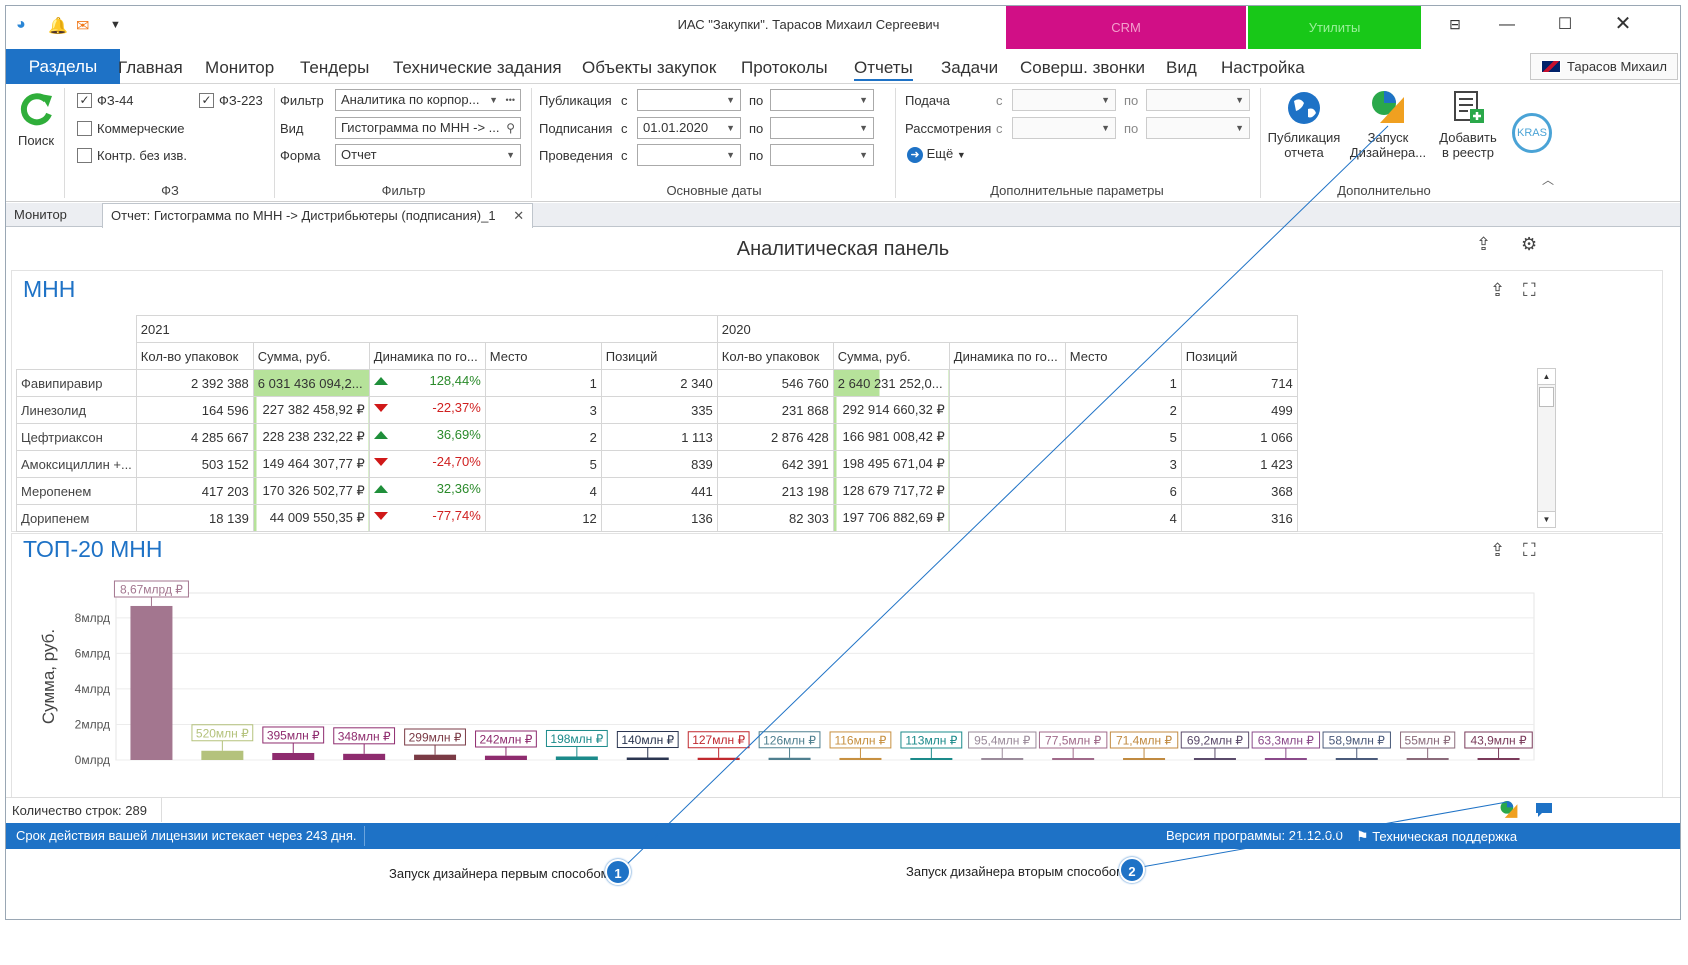 Image resolution: width=1688 pixels, height=965 pixels. Describe the element at coordinates (84, 155) in the screenshot. I see `contr-checkbox` at that location.